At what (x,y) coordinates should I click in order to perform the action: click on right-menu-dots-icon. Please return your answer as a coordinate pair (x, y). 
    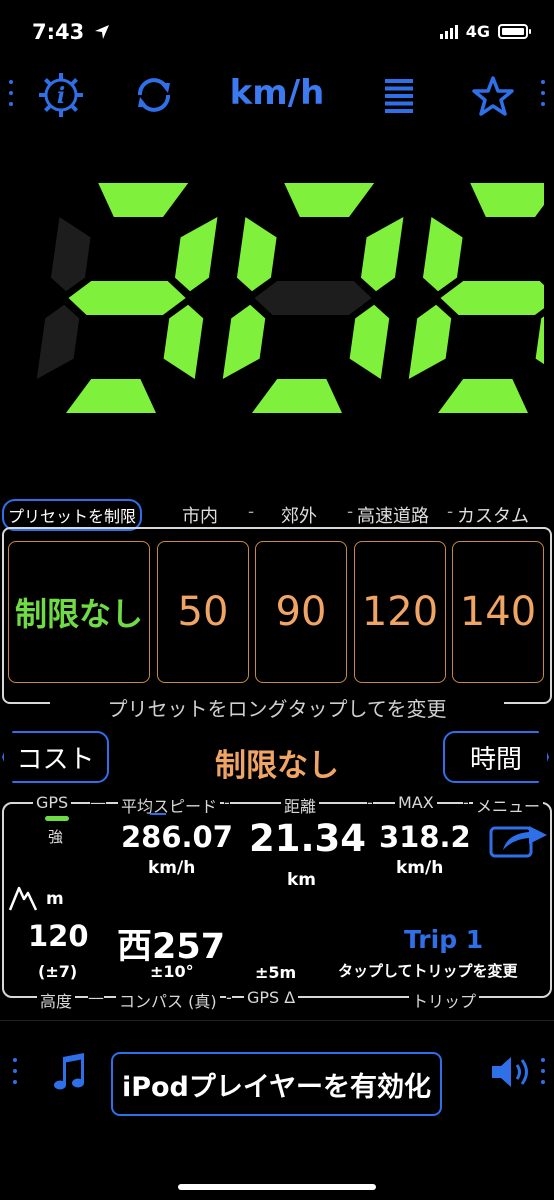
    Looking at the image, I should click on (544, 93).